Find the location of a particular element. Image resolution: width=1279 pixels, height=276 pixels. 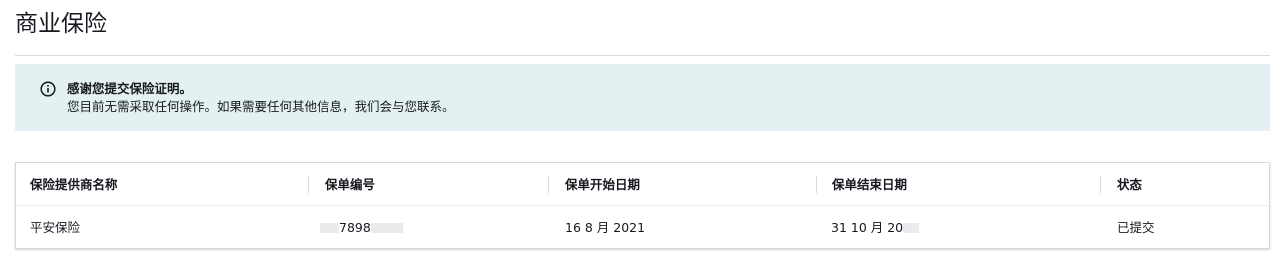

cell-provider: 平安保险 is located at coordinates (55, 227).